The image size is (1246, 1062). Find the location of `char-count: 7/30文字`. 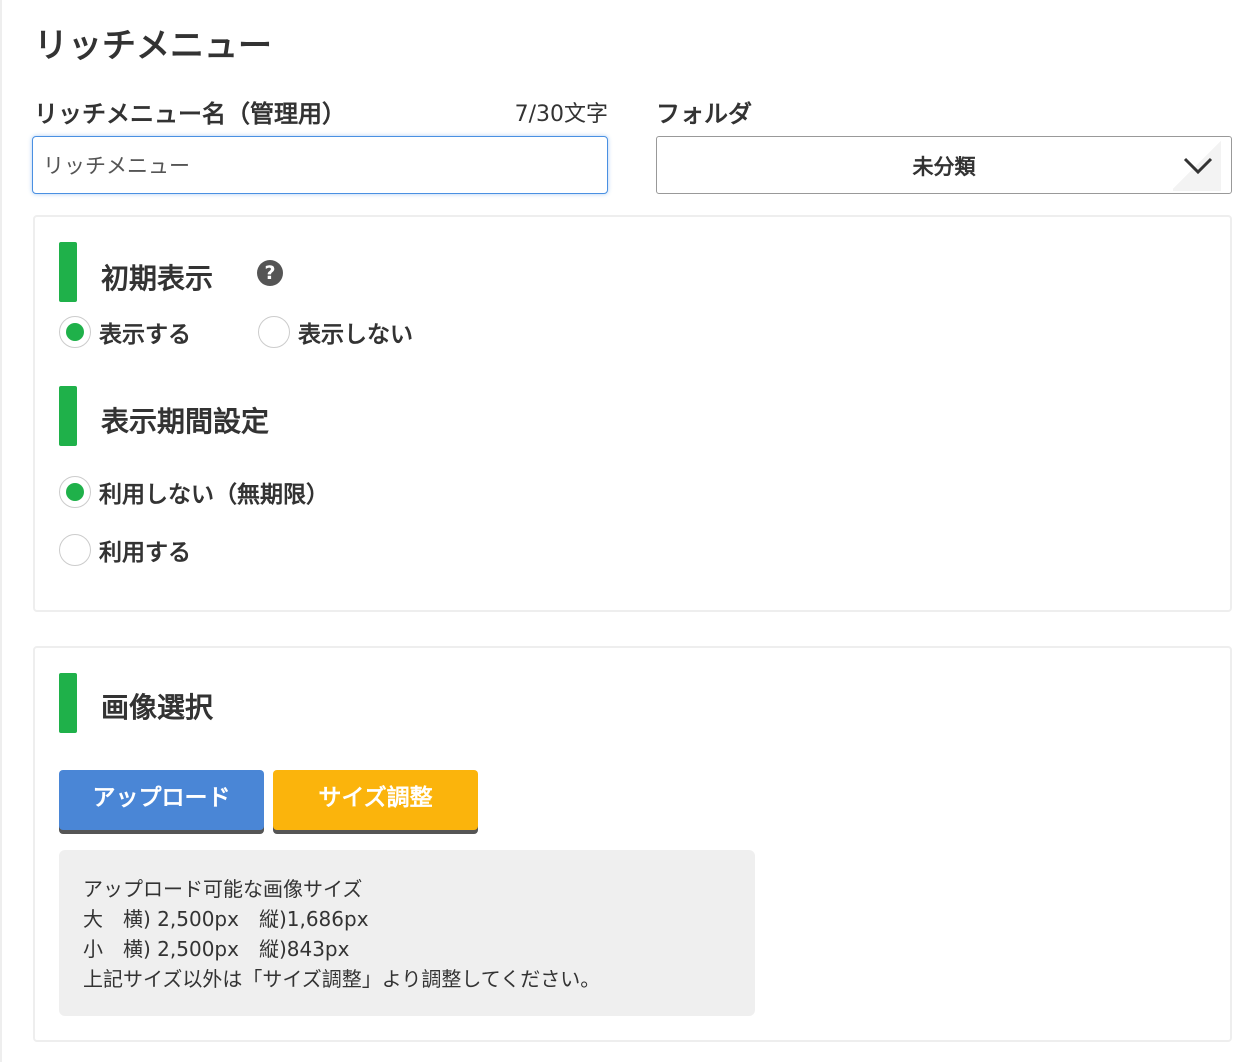

char-count: 7/30文字 is located at coordinates (561, 114).